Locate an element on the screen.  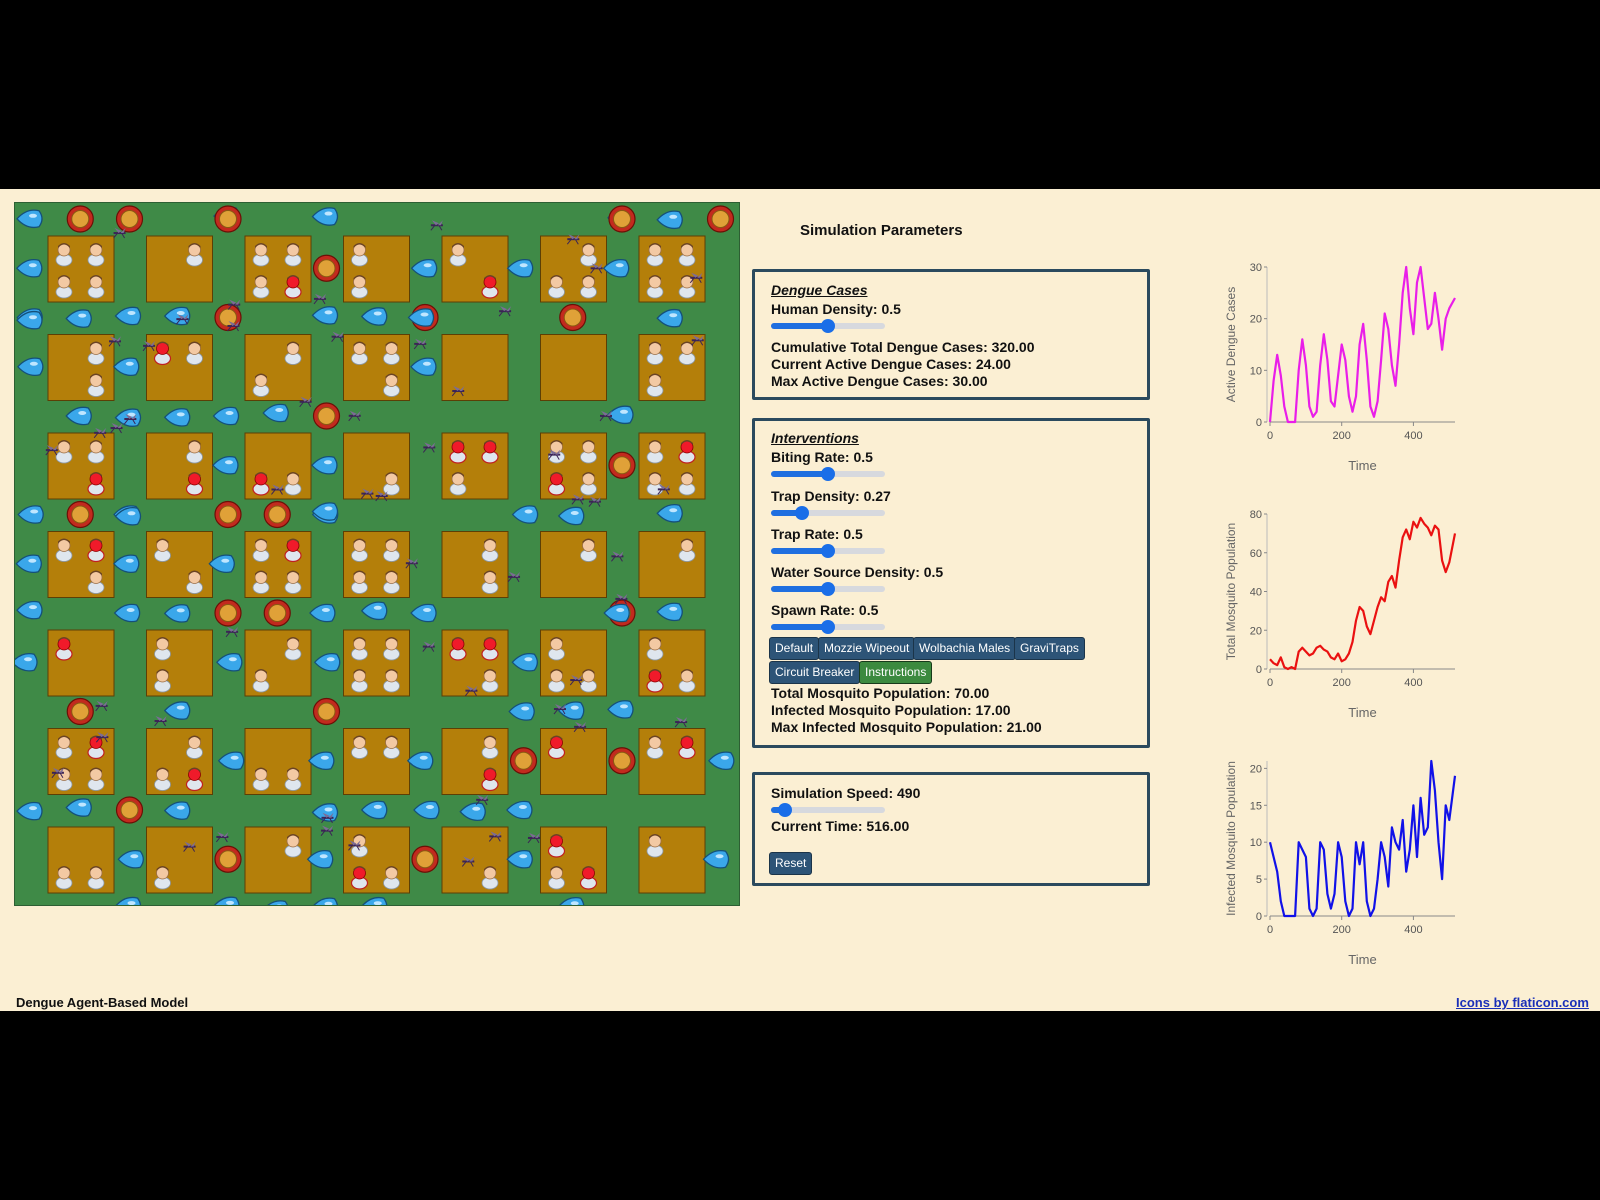
trap-rate-slider is located at coordinates (828, 551).